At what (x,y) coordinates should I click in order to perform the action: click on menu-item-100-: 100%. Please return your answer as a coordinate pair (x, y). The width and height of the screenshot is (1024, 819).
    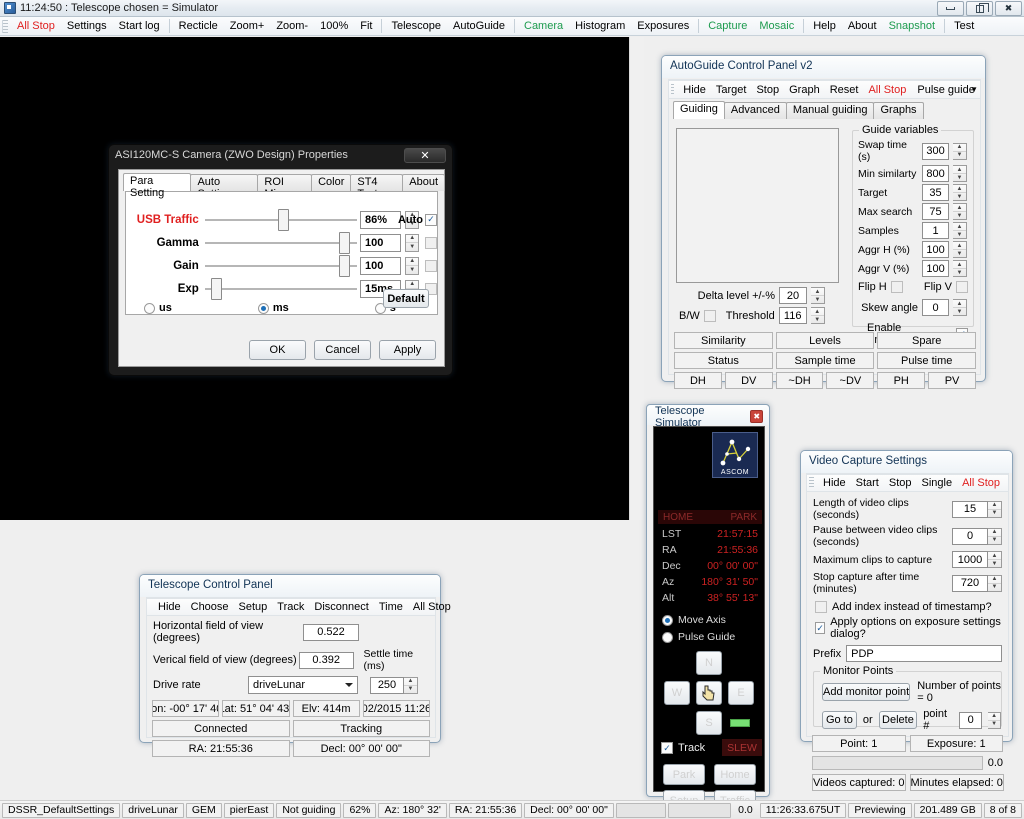
    Looking at the image, I should click on (334, 26).